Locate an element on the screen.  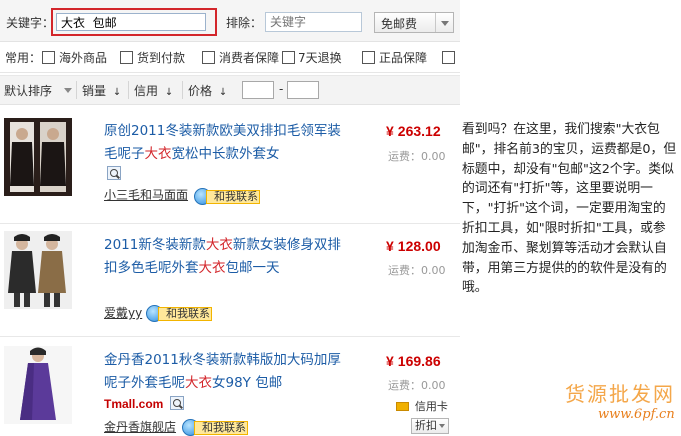
product-price: ¥128.00 is located at coordinates (413, 246).